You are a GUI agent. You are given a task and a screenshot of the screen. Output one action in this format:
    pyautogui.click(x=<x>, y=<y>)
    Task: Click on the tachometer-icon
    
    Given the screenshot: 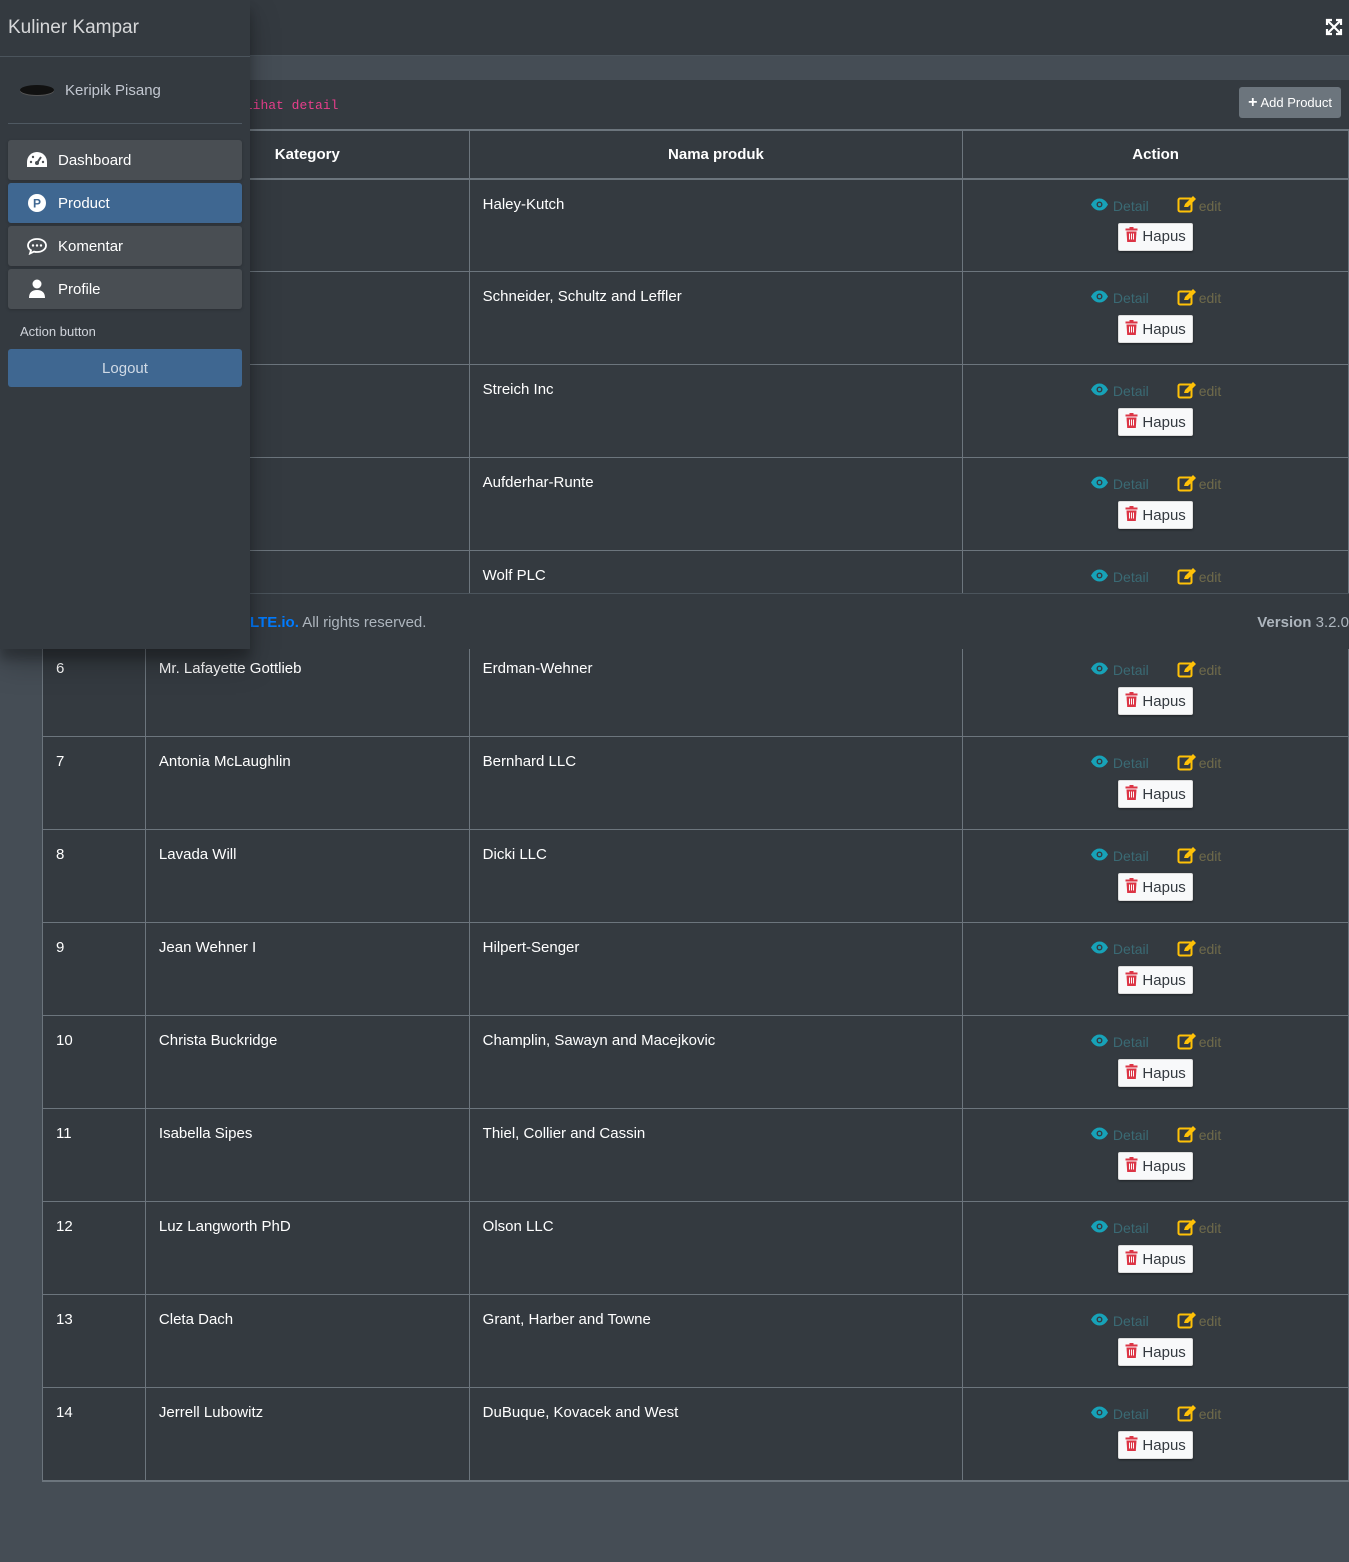 What is the action you would take?
    pyautogui.click(x=37, y=160)
    